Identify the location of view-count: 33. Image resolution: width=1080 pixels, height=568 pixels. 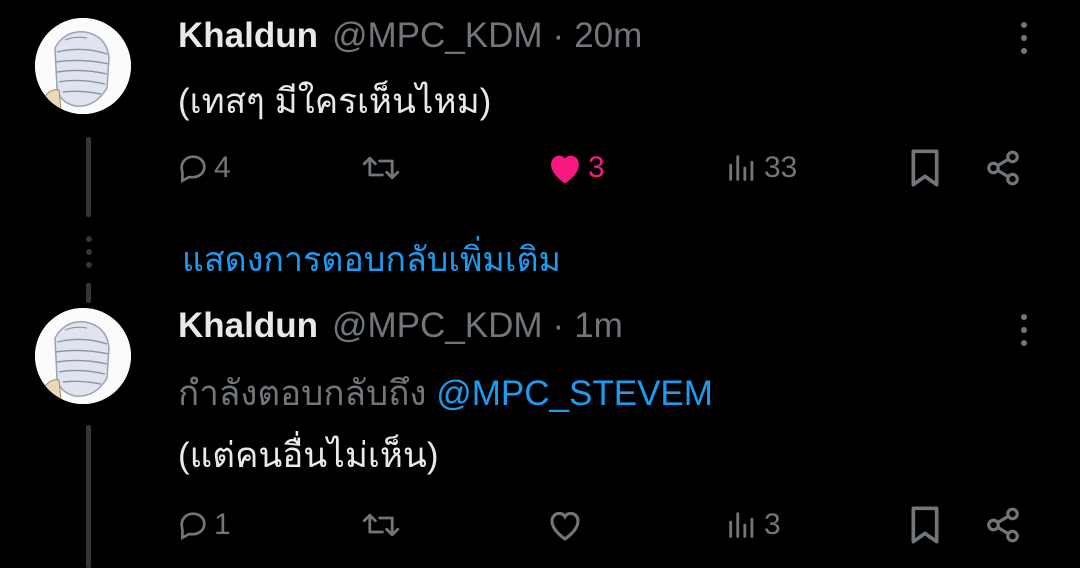
(781, 167).